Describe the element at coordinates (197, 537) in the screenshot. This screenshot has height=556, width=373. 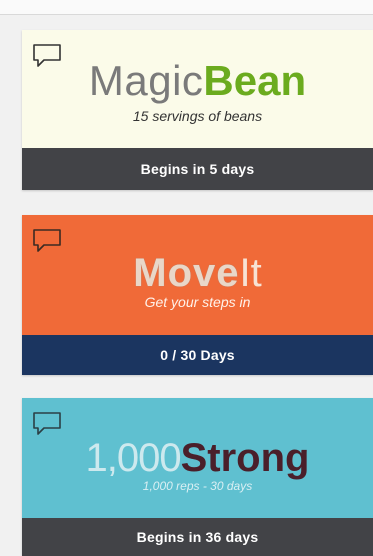
I see `challenge-status-bar: Begins in 36 days` at that location.